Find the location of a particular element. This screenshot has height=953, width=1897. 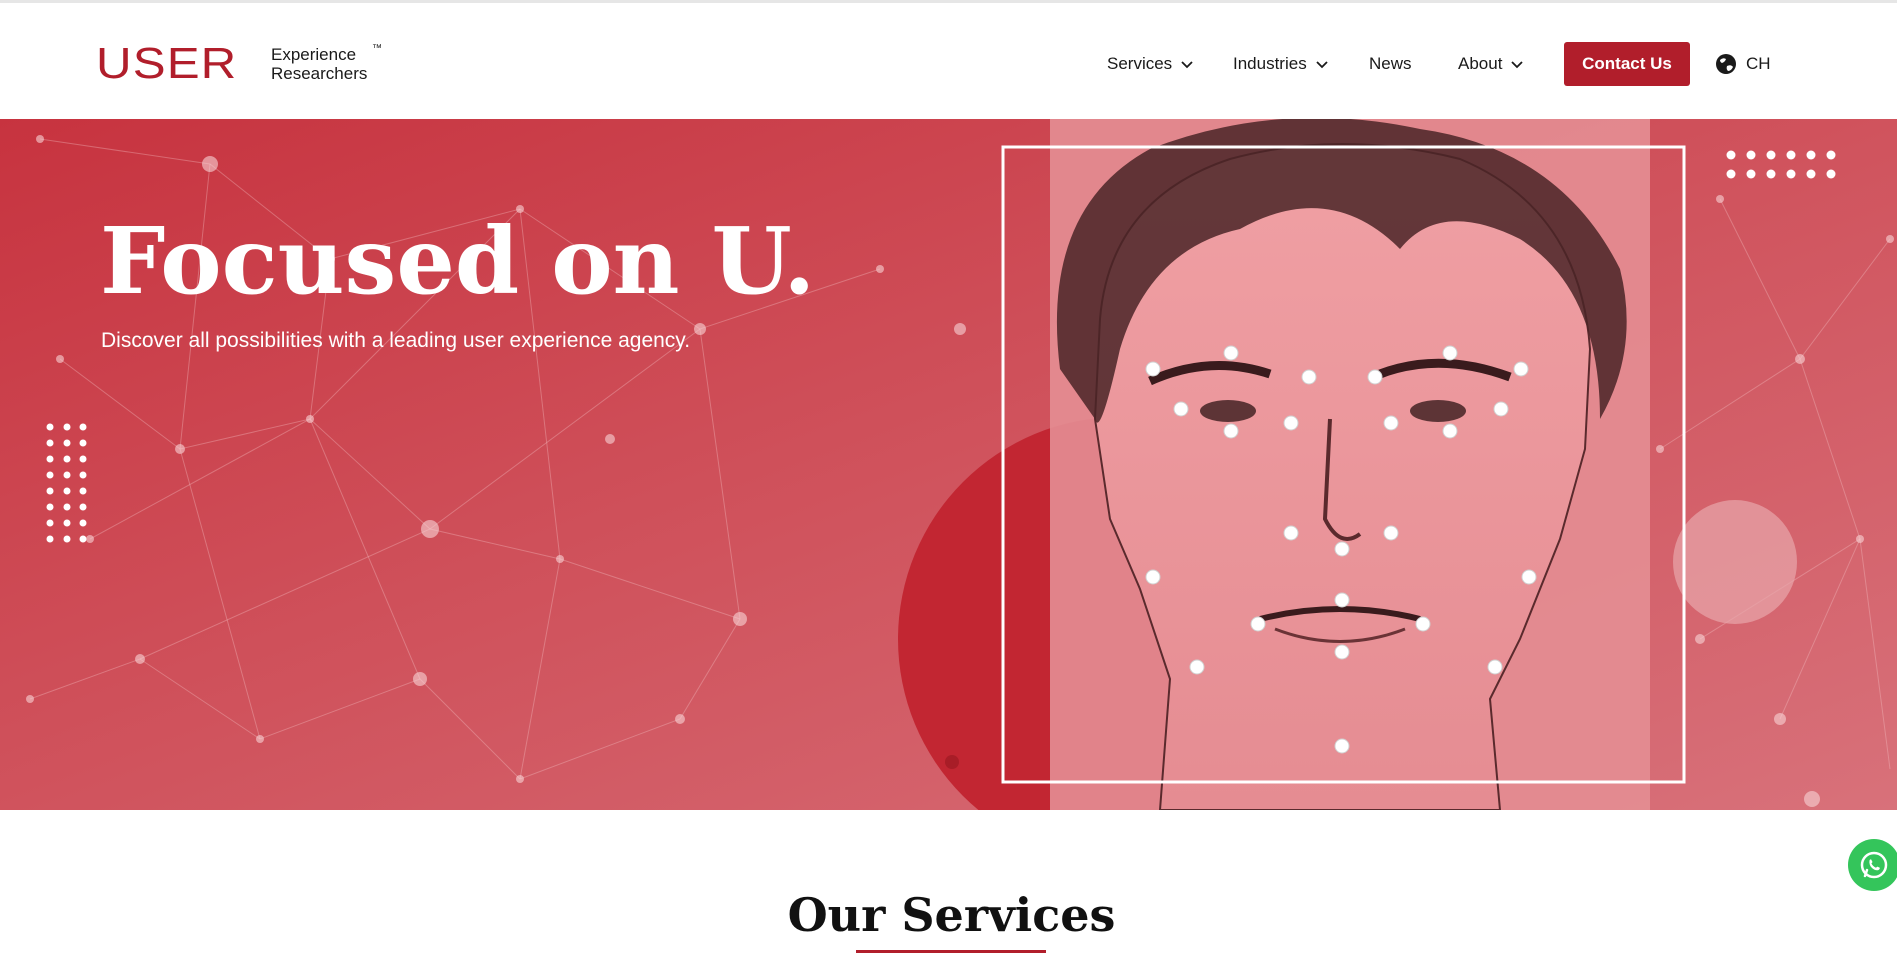

hero-title: Focused on U. is located at coordinates (458, 261).